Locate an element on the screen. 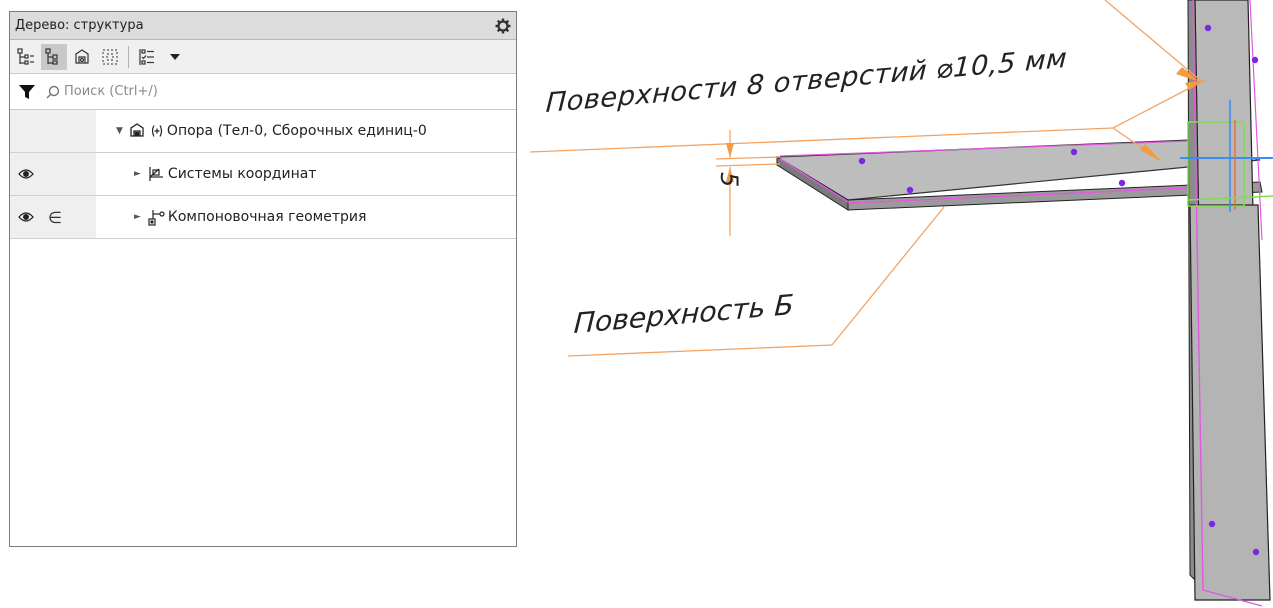  selection-frame-icon is located at coordinates (110, 57).